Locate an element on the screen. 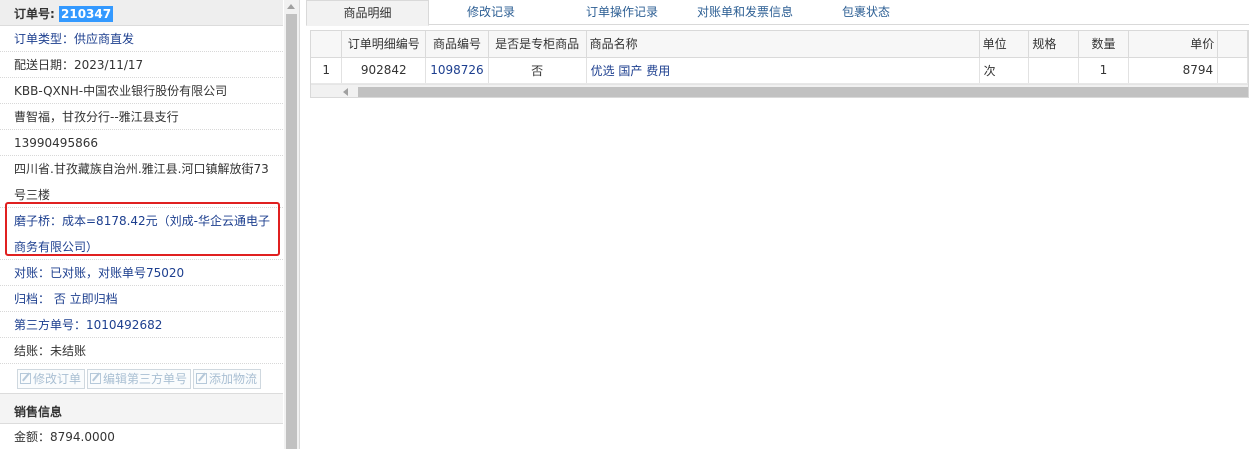 This screenshot has width=1249, height=449. header-unit: 单位 is located at coordinates (1004, 44).